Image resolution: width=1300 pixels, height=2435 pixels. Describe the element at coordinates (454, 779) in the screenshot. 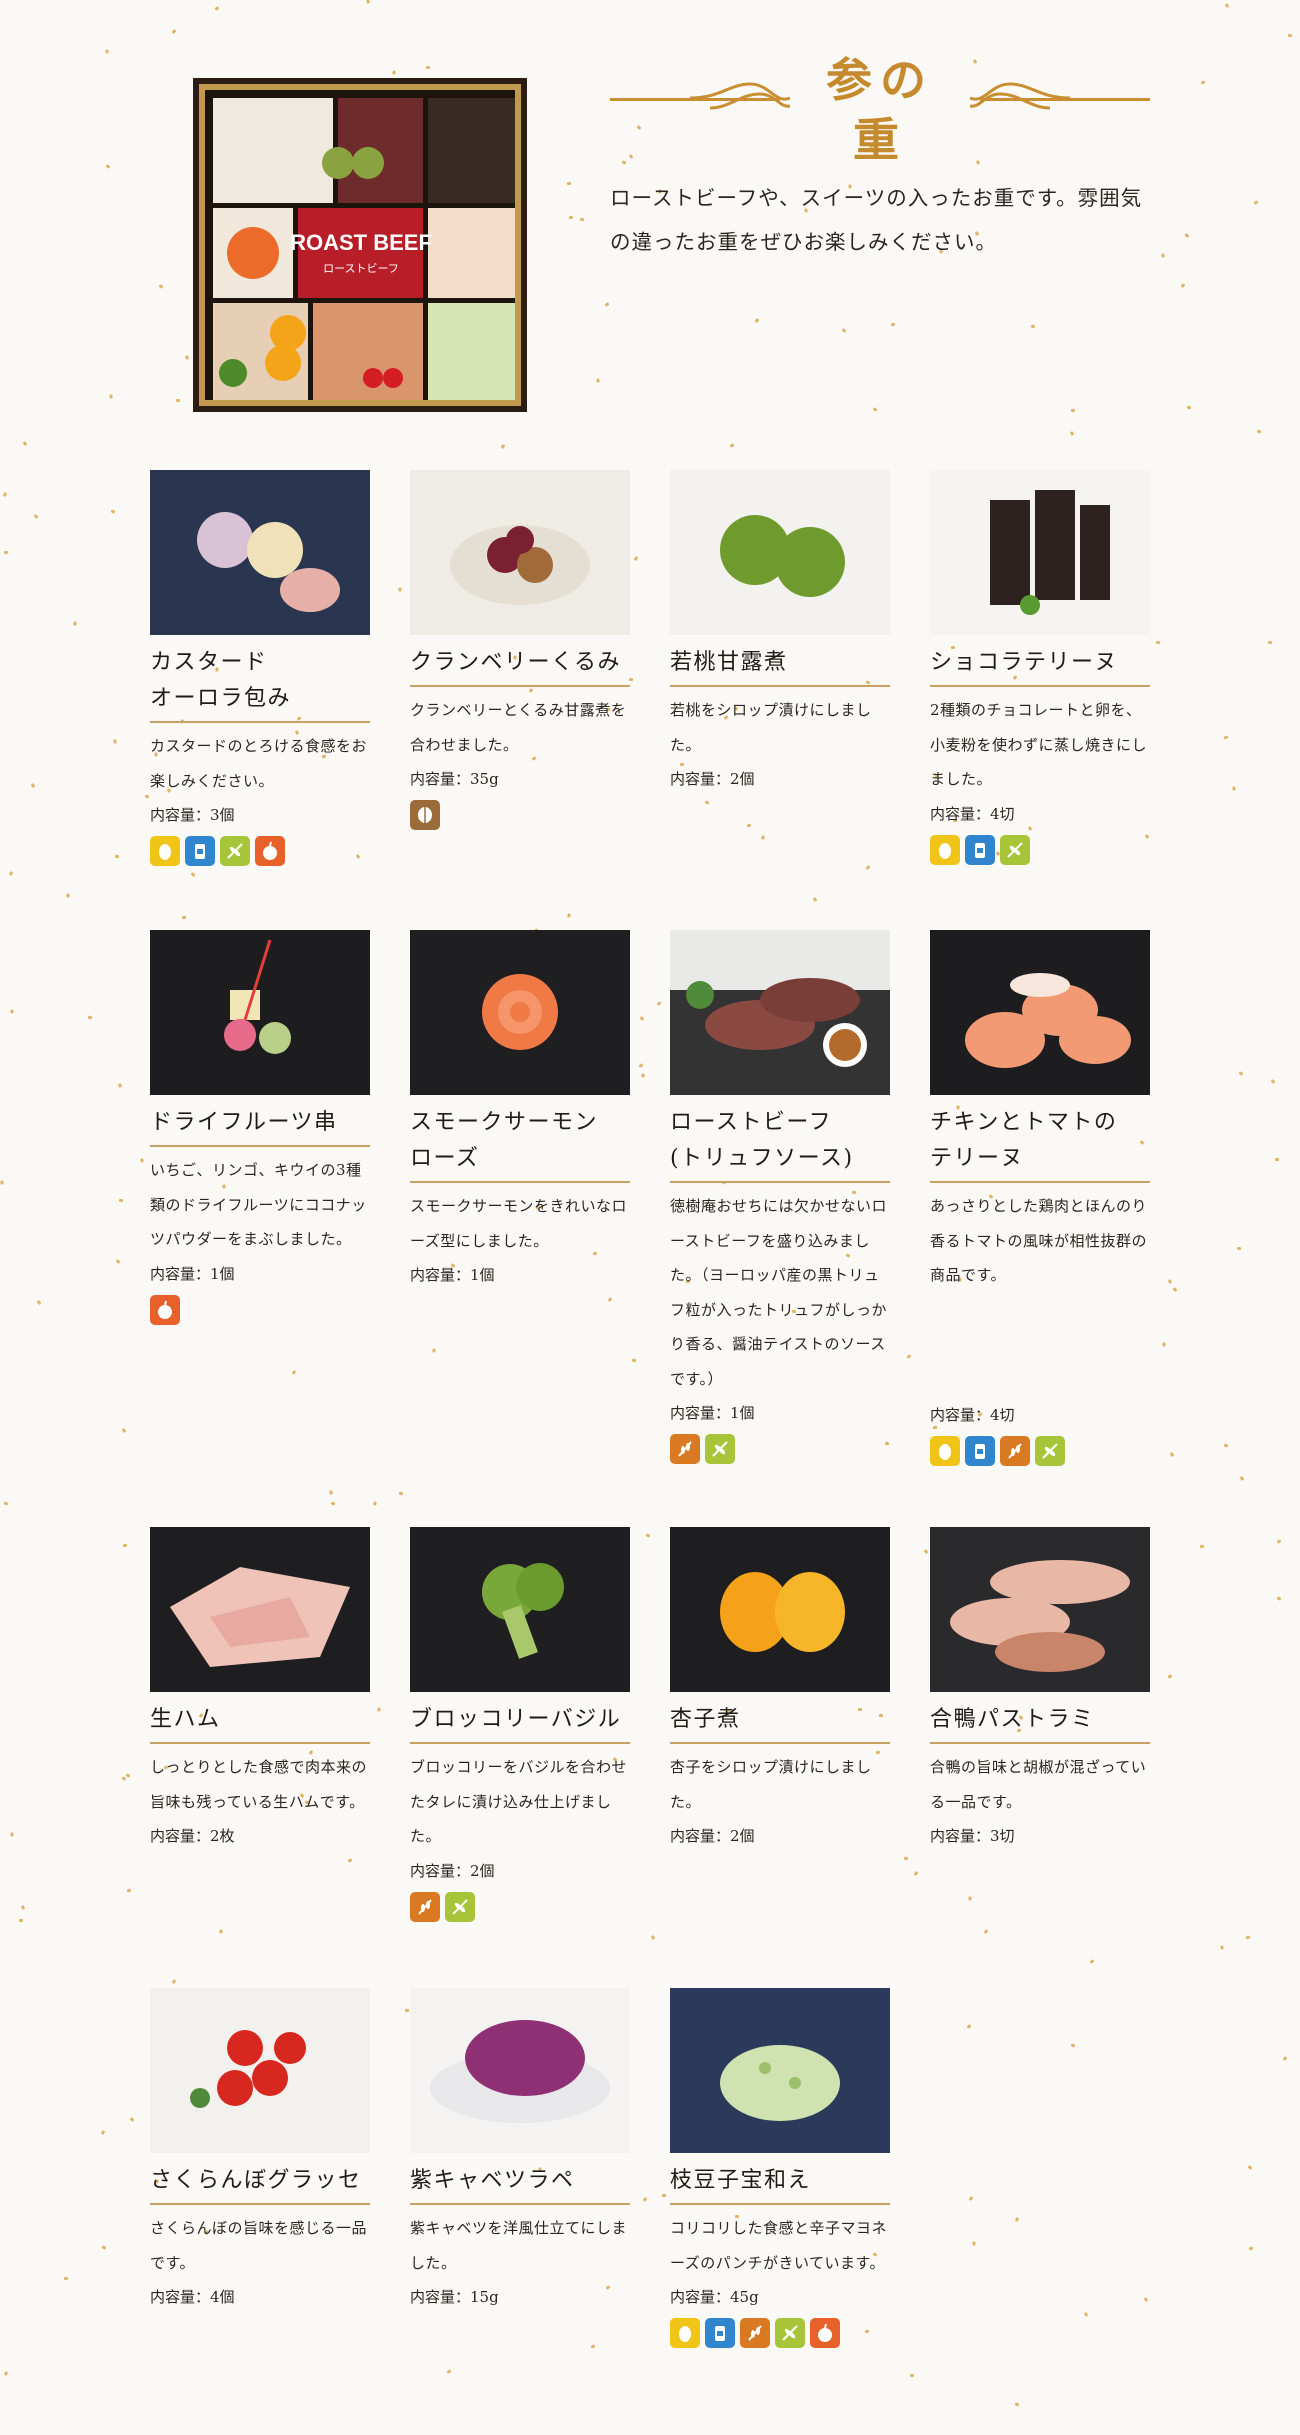

I see `menu-item-quantity: 内容量：35g` at that location.